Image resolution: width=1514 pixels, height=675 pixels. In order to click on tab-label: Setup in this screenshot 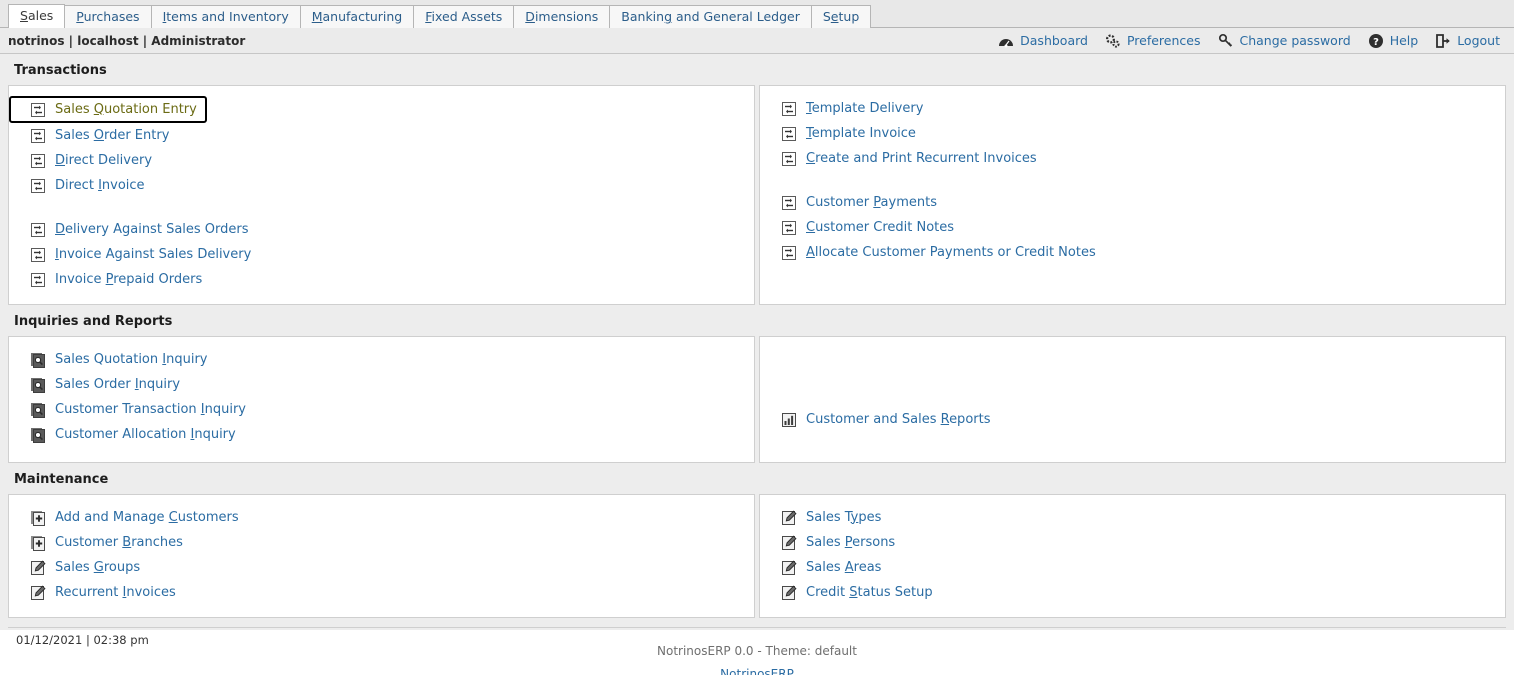, I will do `click(841, 16)`.